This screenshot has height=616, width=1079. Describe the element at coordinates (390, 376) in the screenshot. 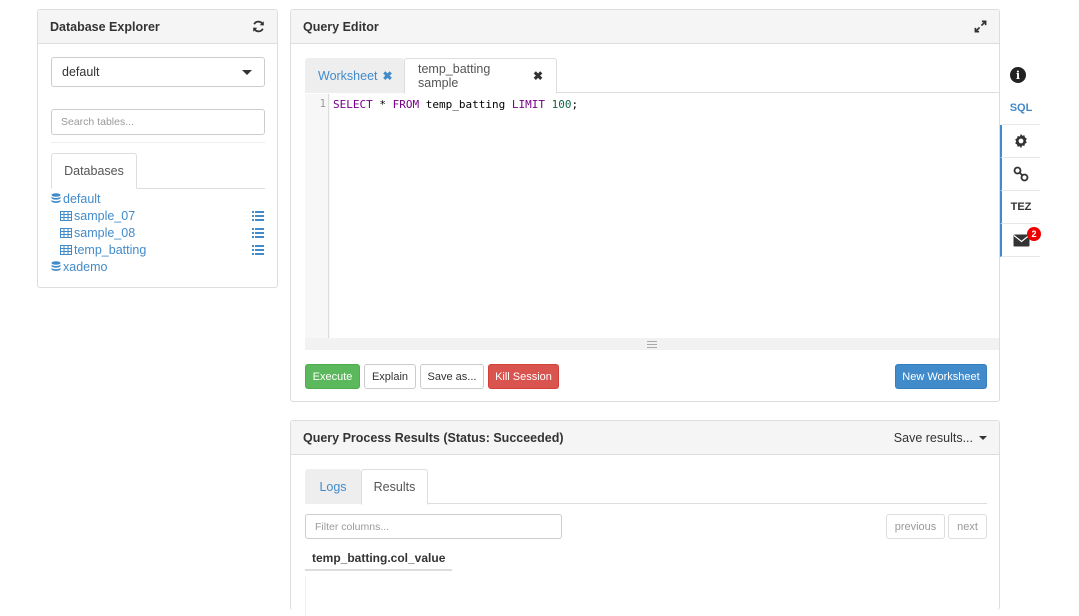

I see `explain-button: Explain` at that location.